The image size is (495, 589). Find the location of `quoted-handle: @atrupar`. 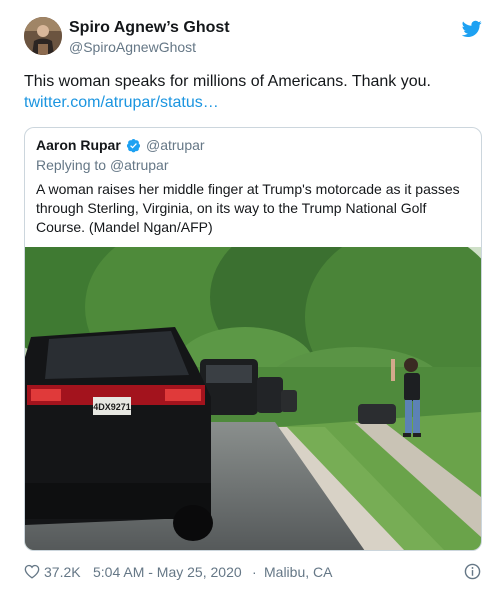

quoted-handle: @atrupar is located at coordinates (175, 145).